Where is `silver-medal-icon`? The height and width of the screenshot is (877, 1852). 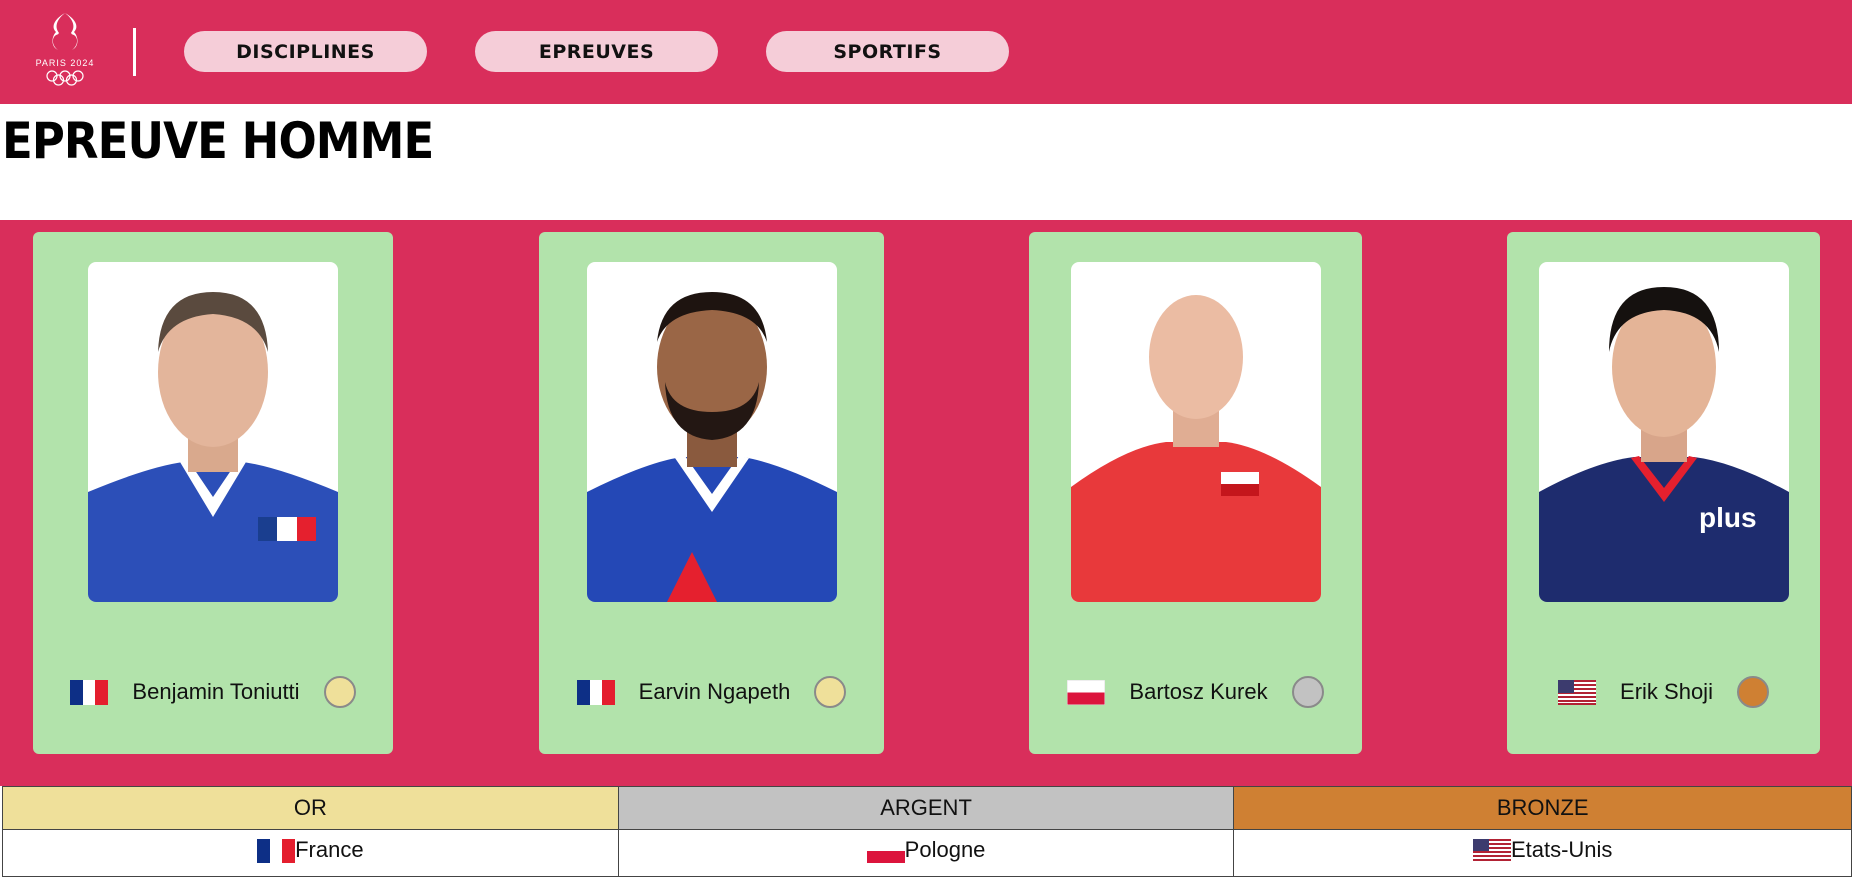
silver-medal-icon is located at coordinates (1307, 692).